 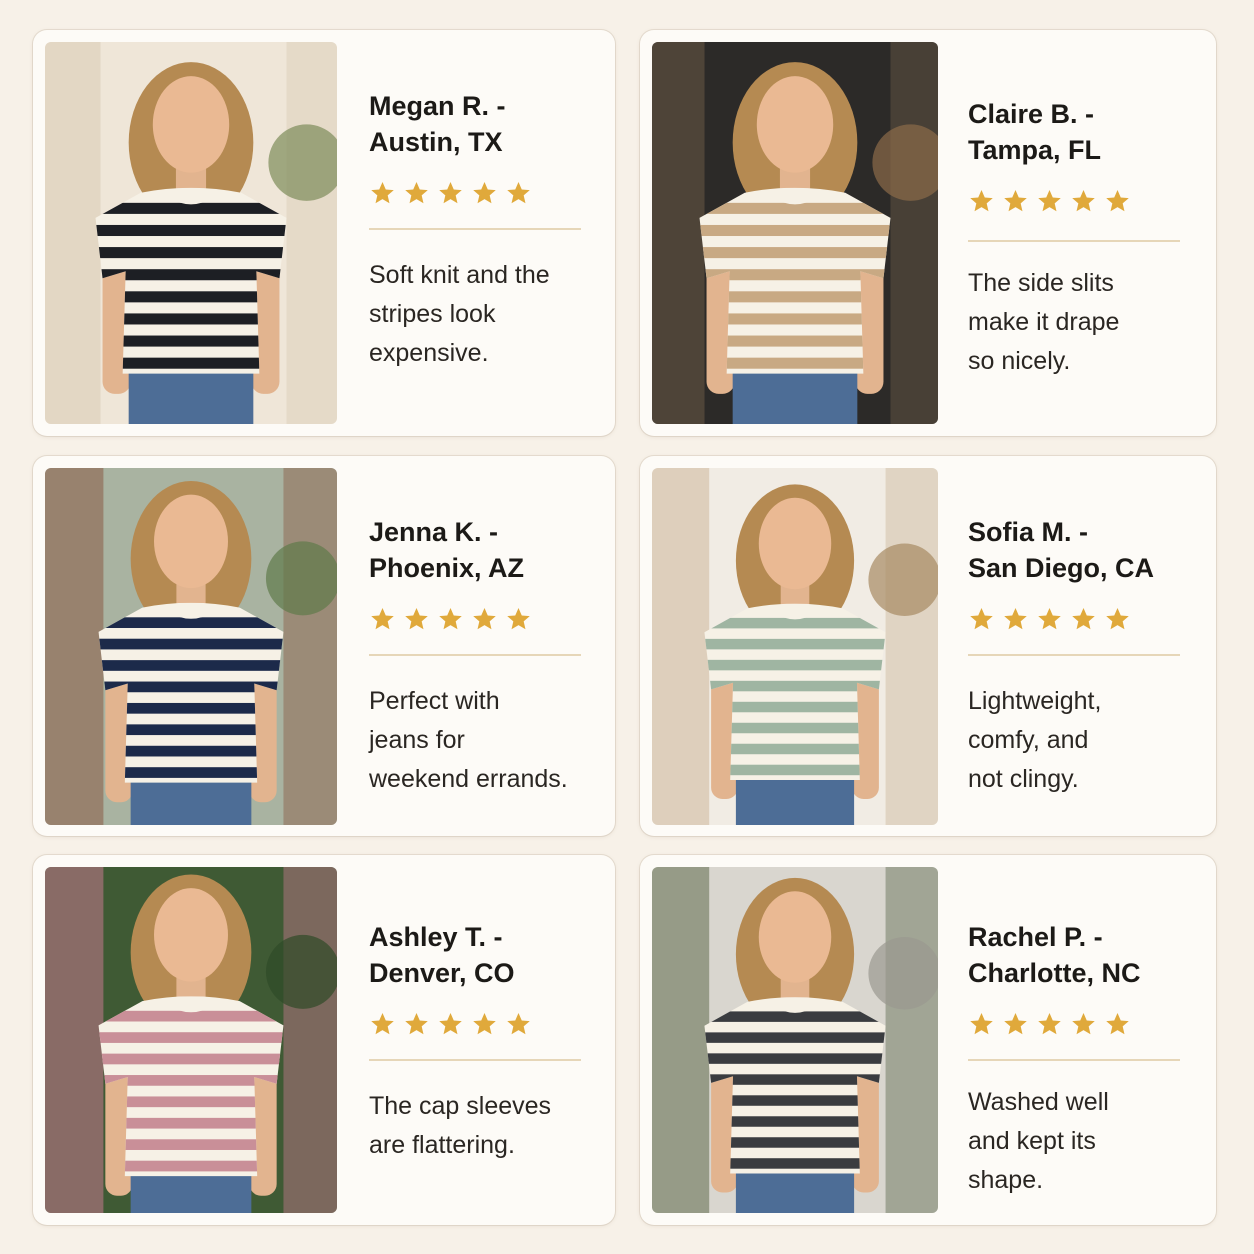 I want to click on reviewer-name: Megan R. - Austin, TX, so click(x=437, y=124).